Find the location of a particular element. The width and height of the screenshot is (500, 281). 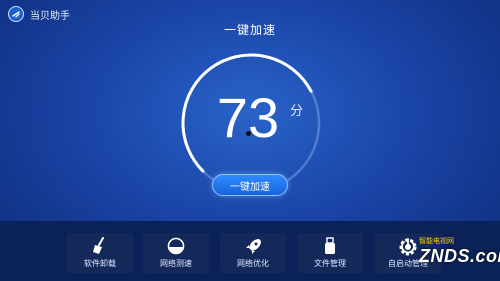

znds-watermark: 智能电视网 ZNDS.com is located at coordinates (447, 254).